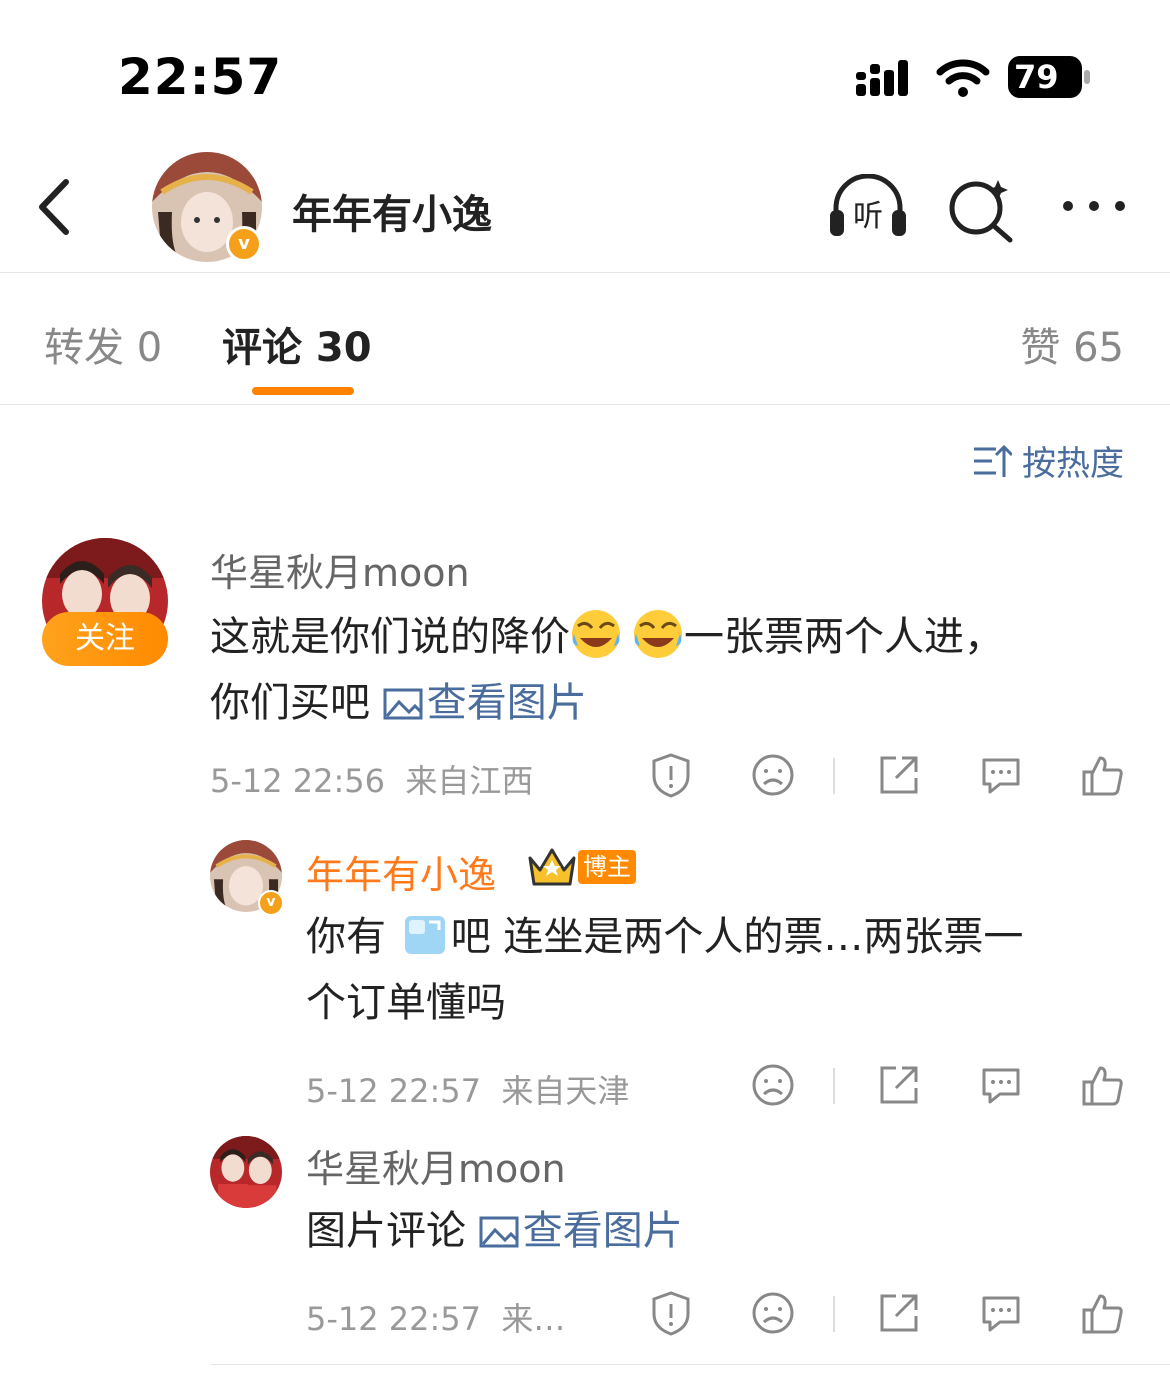 The height and width of the screenshot is (1375, 1170). I want to click on listen-icon: 听, so click(868, 207).